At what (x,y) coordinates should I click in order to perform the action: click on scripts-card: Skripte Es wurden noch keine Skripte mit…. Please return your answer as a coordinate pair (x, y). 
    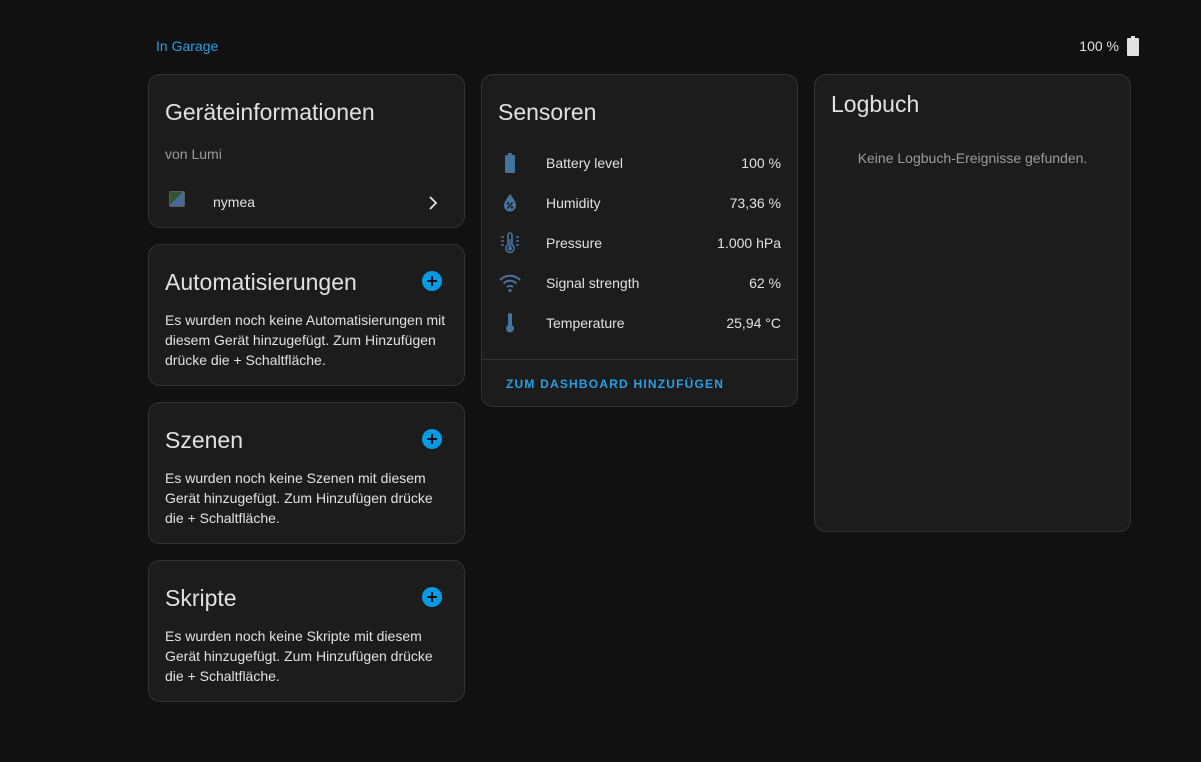
    Looking at the image, I should click on (306, 631).